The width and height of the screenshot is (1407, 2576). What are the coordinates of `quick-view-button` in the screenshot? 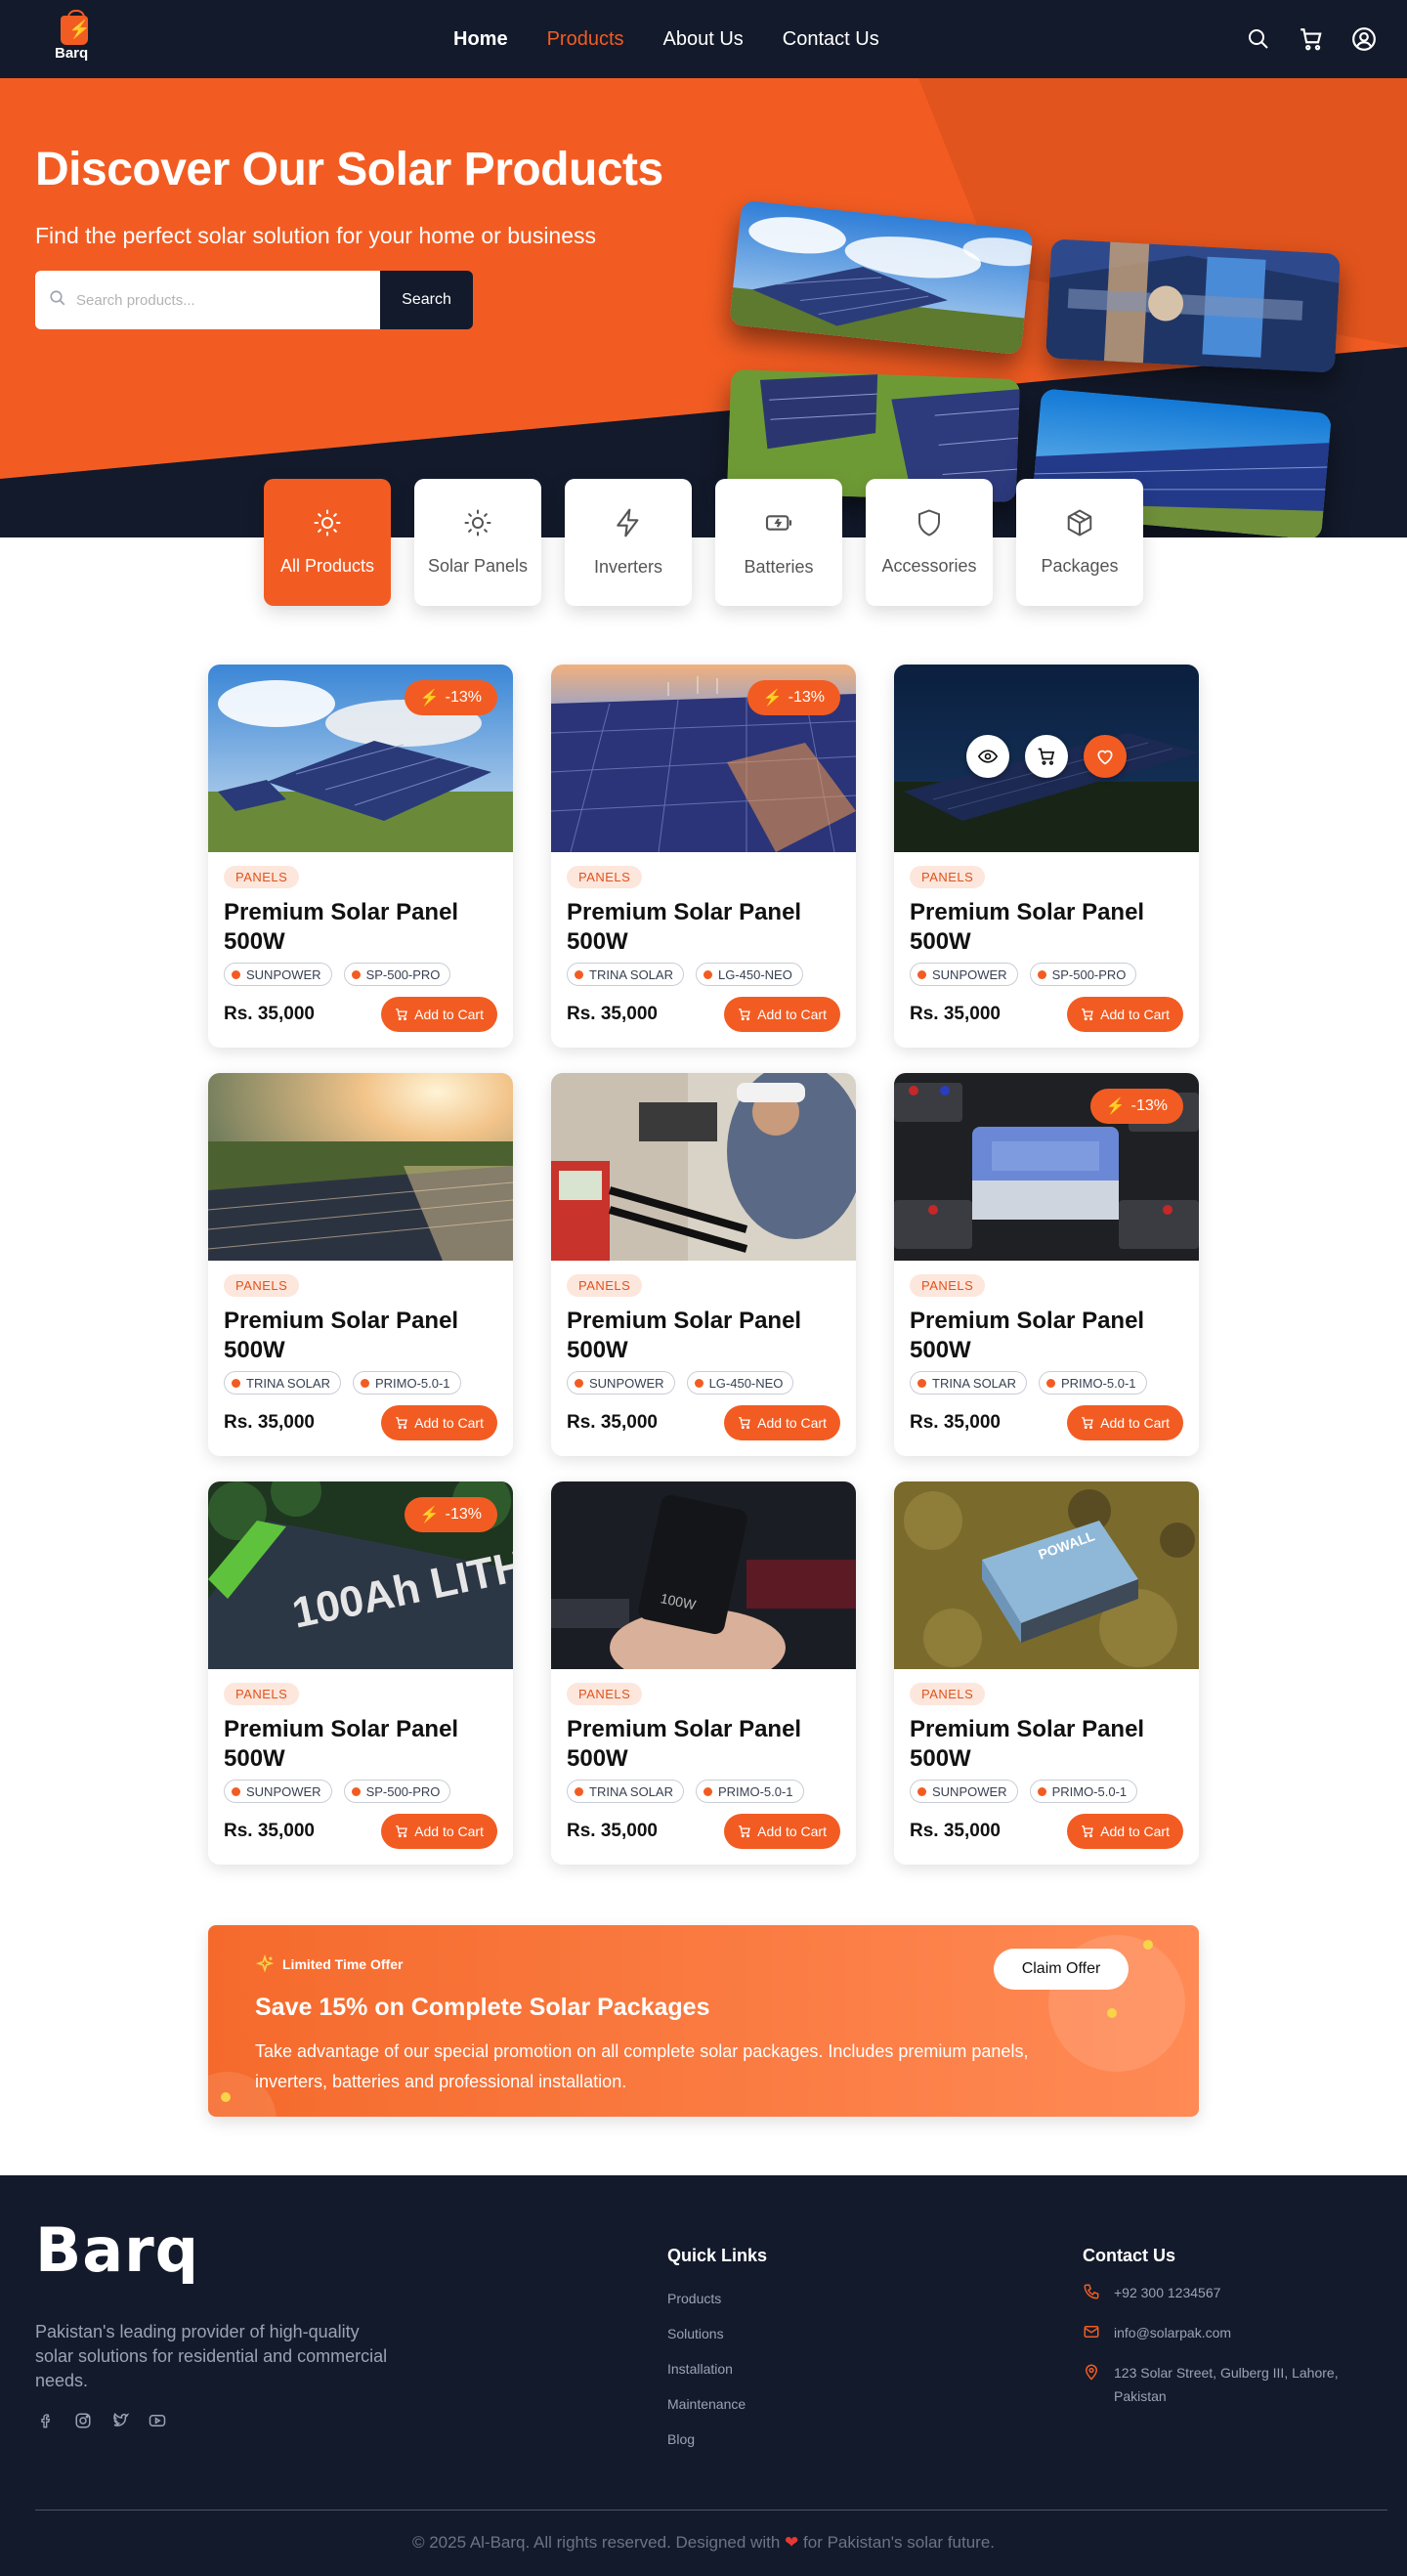 It's located at (987, 757).